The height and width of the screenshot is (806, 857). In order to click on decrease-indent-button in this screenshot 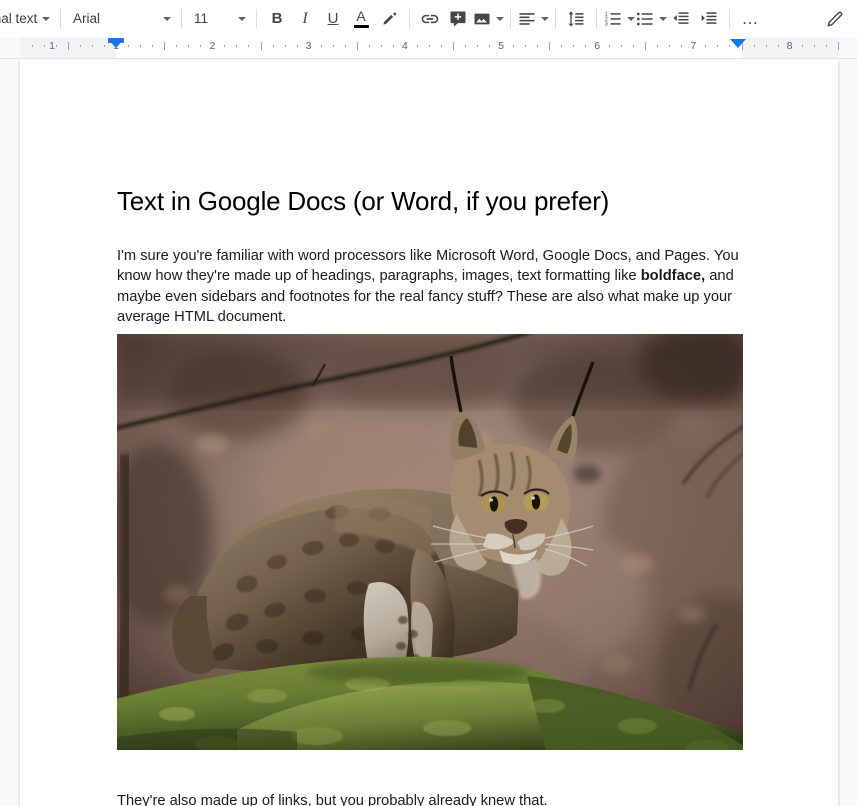, I will do `click(681, 19)`.